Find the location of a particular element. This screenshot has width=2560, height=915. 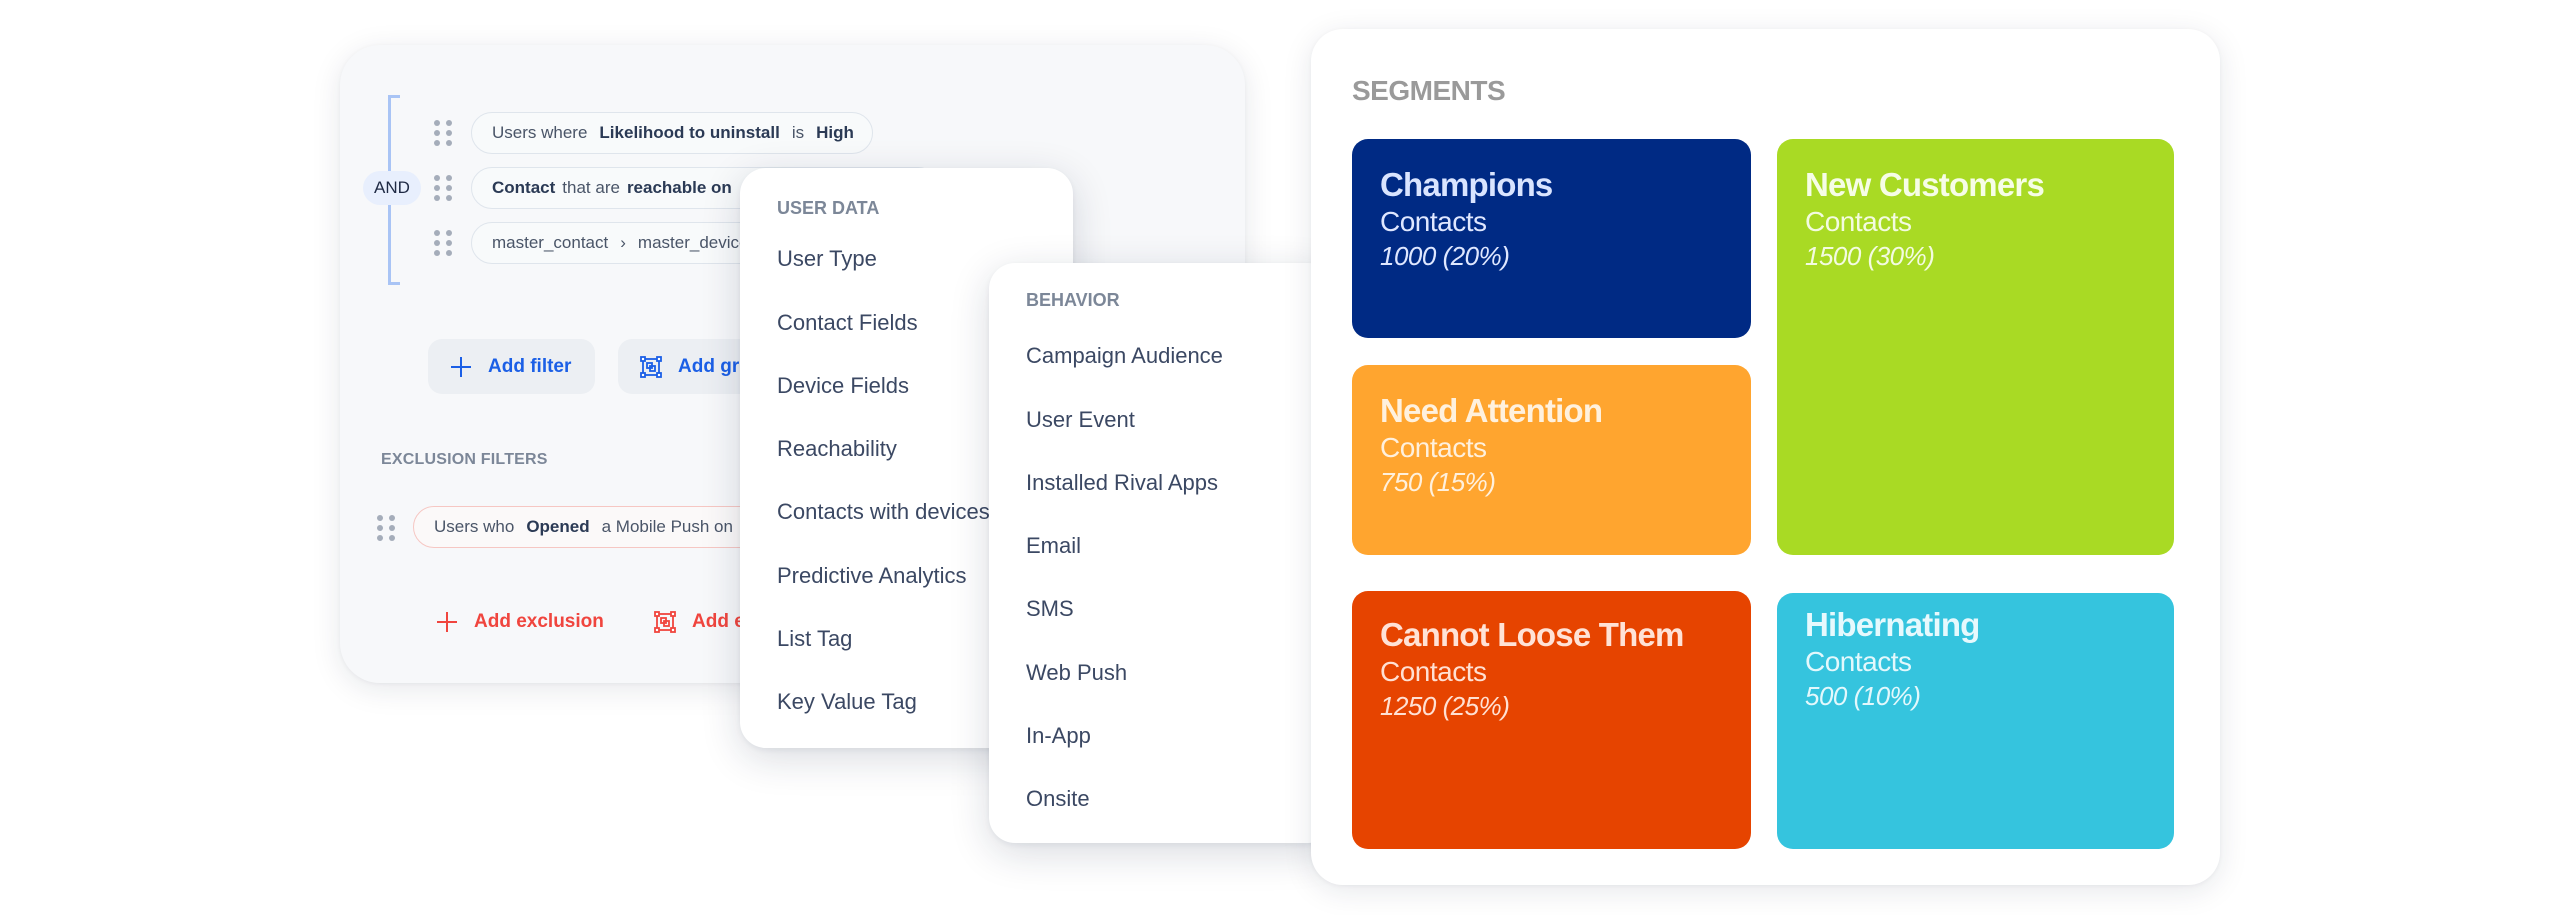

behavior-heading: BEHAVIOR is located at coordinates (1073, 300).